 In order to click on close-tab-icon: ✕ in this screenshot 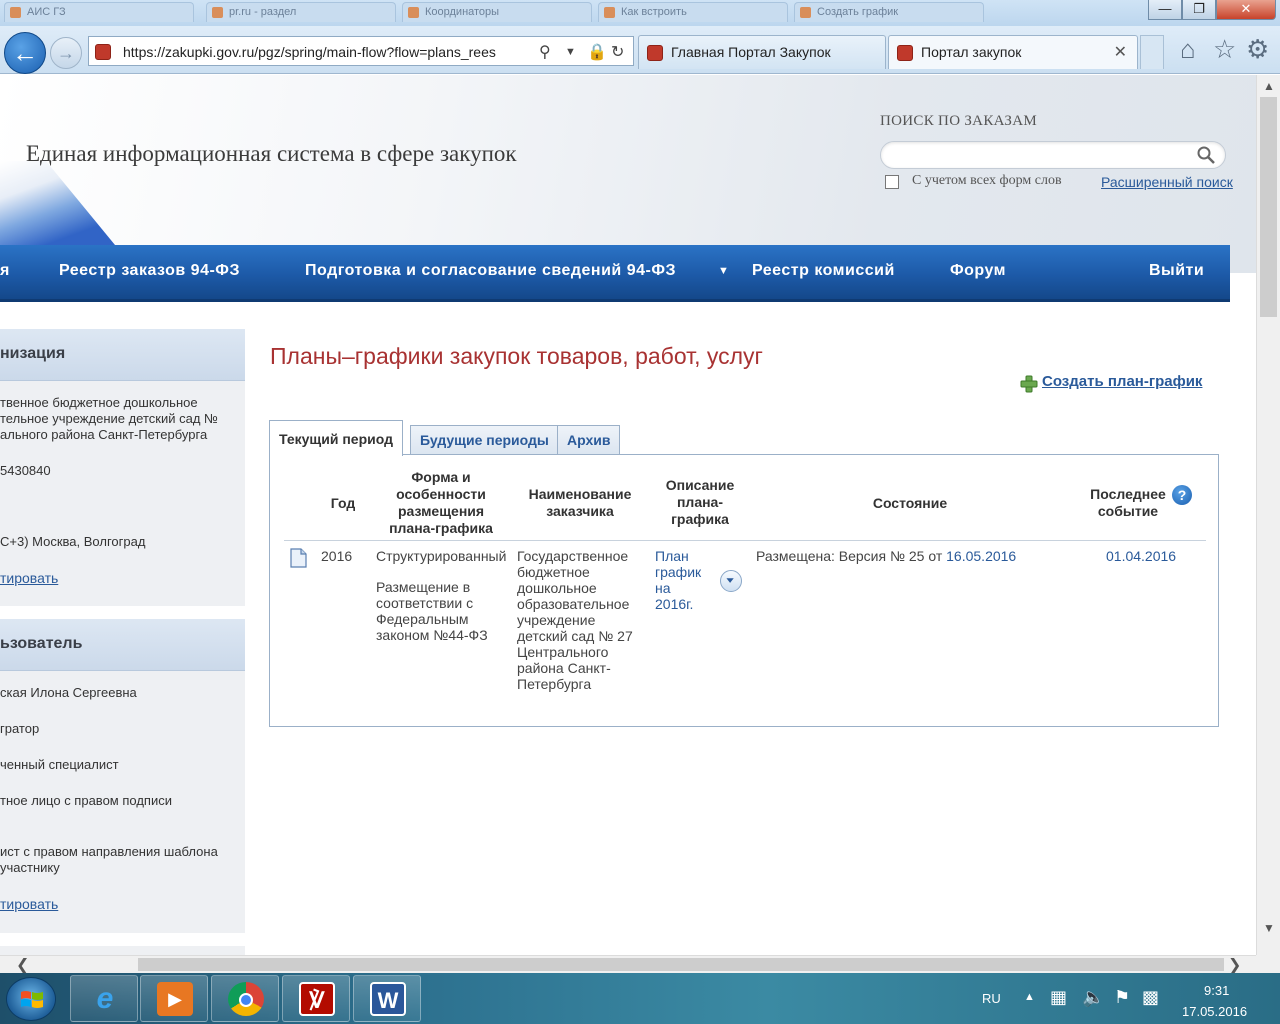, I will do `click(1120, 52)`.